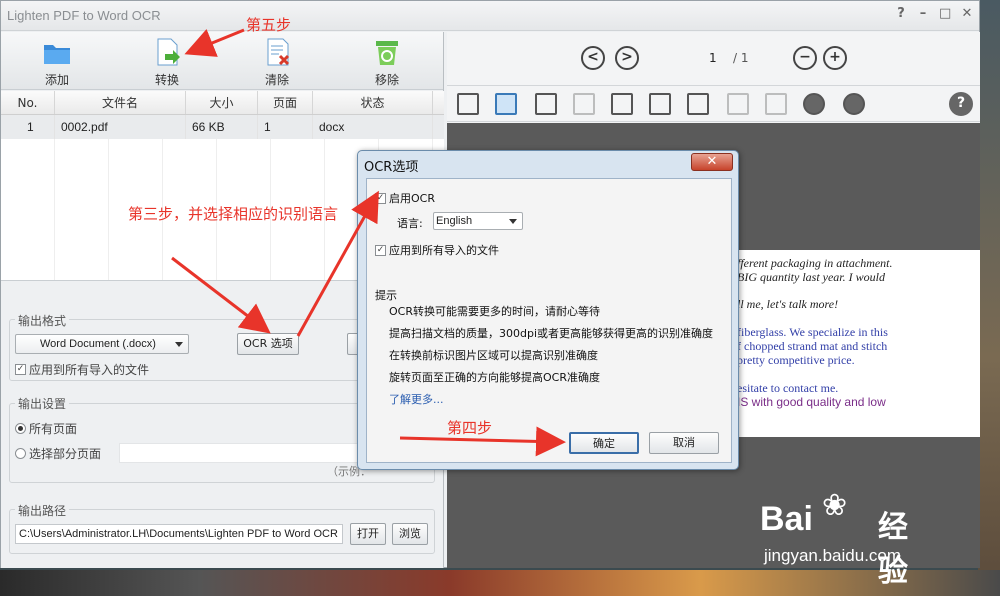  Describe the element at coordinates (786, 519) in the screenshot. I see `watermark-brand: Bai` at that location.